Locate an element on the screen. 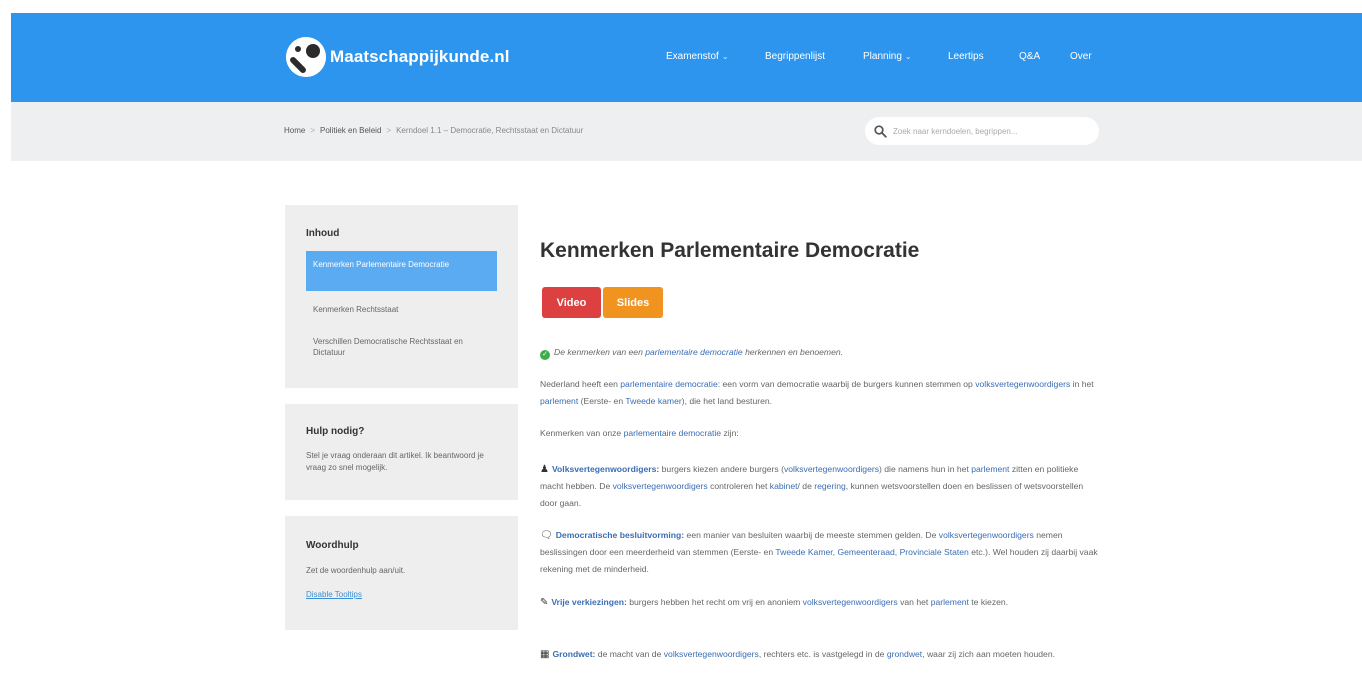 Image resolution: width=1362 pixels, height=679 pixels. term-link: regering is located at coordinates (830, 486).